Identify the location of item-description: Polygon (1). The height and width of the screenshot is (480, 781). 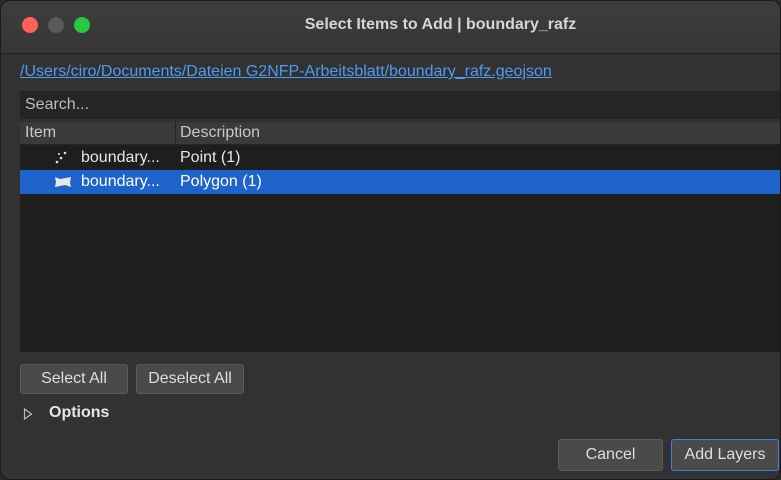
(221, 181).